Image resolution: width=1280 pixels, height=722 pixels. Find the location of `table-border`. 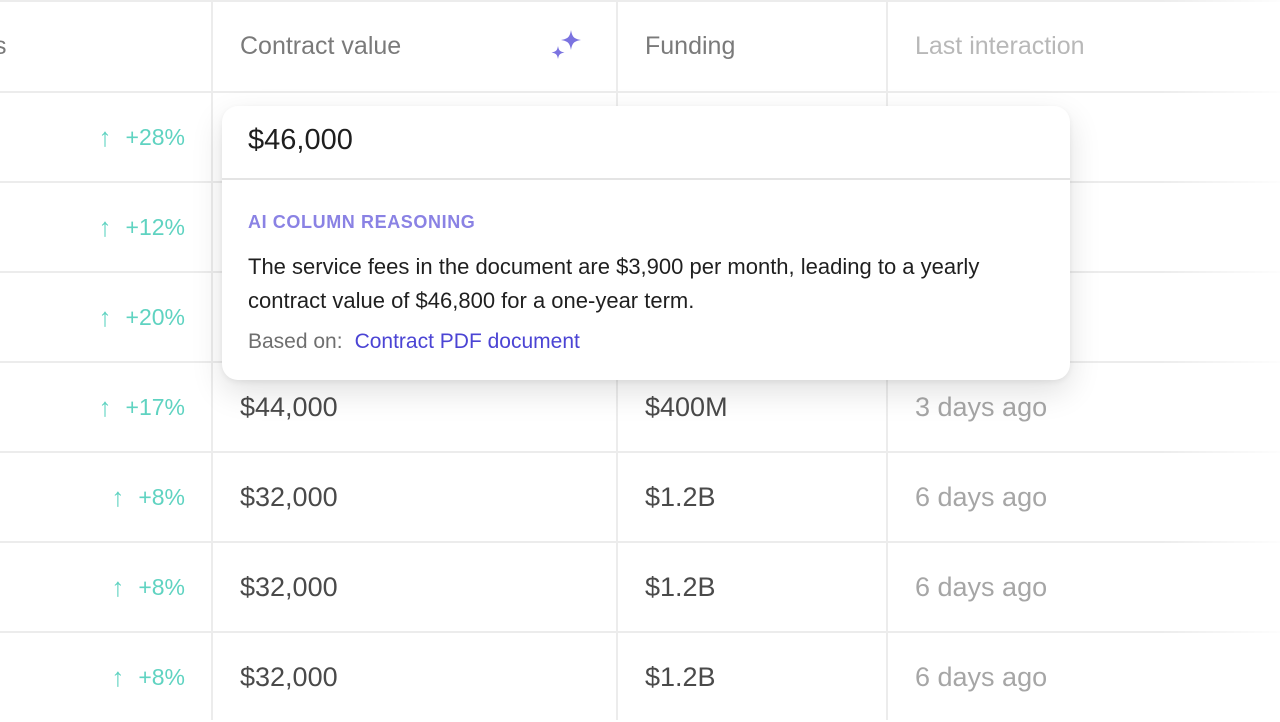

table-border is located at coordinates (640, 1).